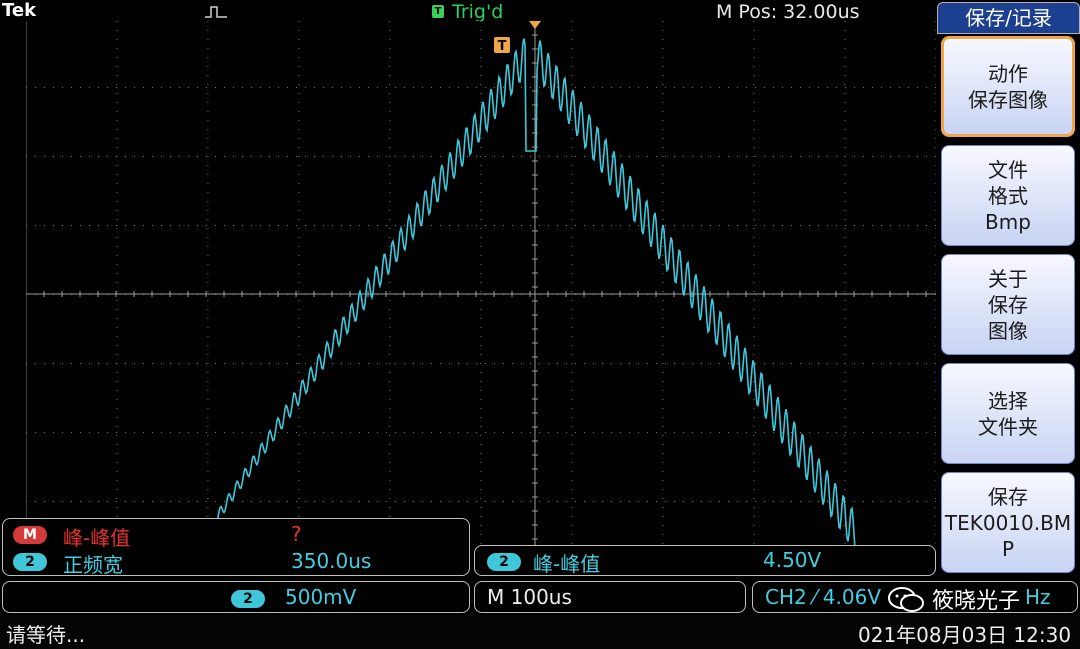  Describe the element at coordinates (296, 534) in the screenshot. I see `math-measure-value: ?` at that location.